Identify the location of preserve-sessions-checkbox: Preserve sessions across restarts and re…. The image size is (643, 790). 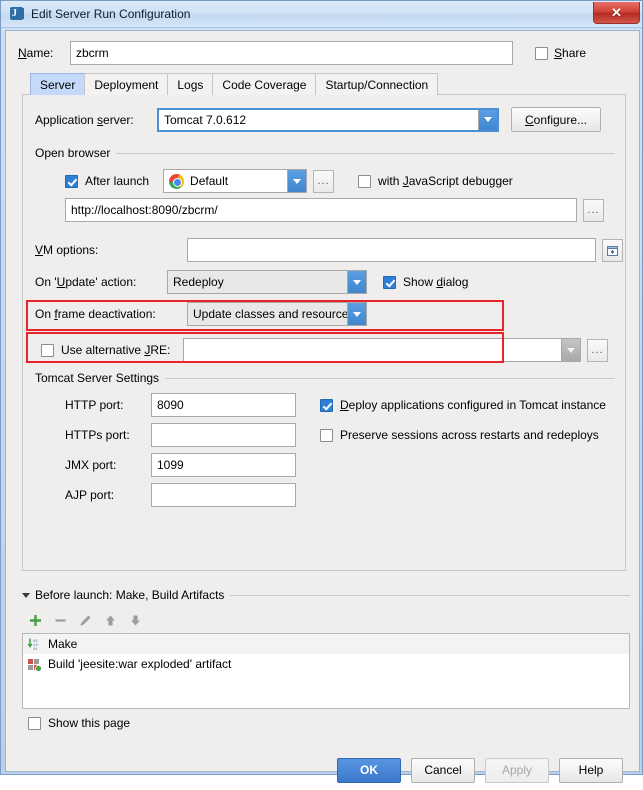
(459, 435).